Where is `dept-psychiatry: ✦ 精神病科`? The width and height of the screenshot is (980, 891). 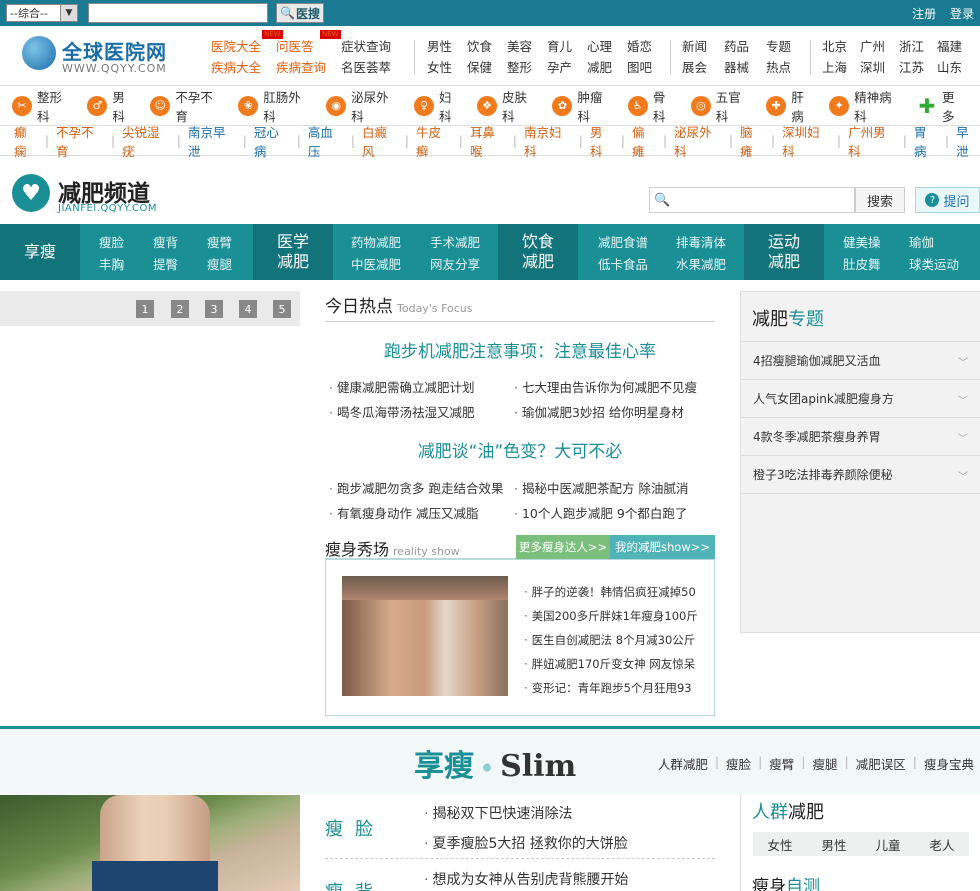 dept-psychiatry: ✦ 精神病科 is located at coordinates (866, 106).